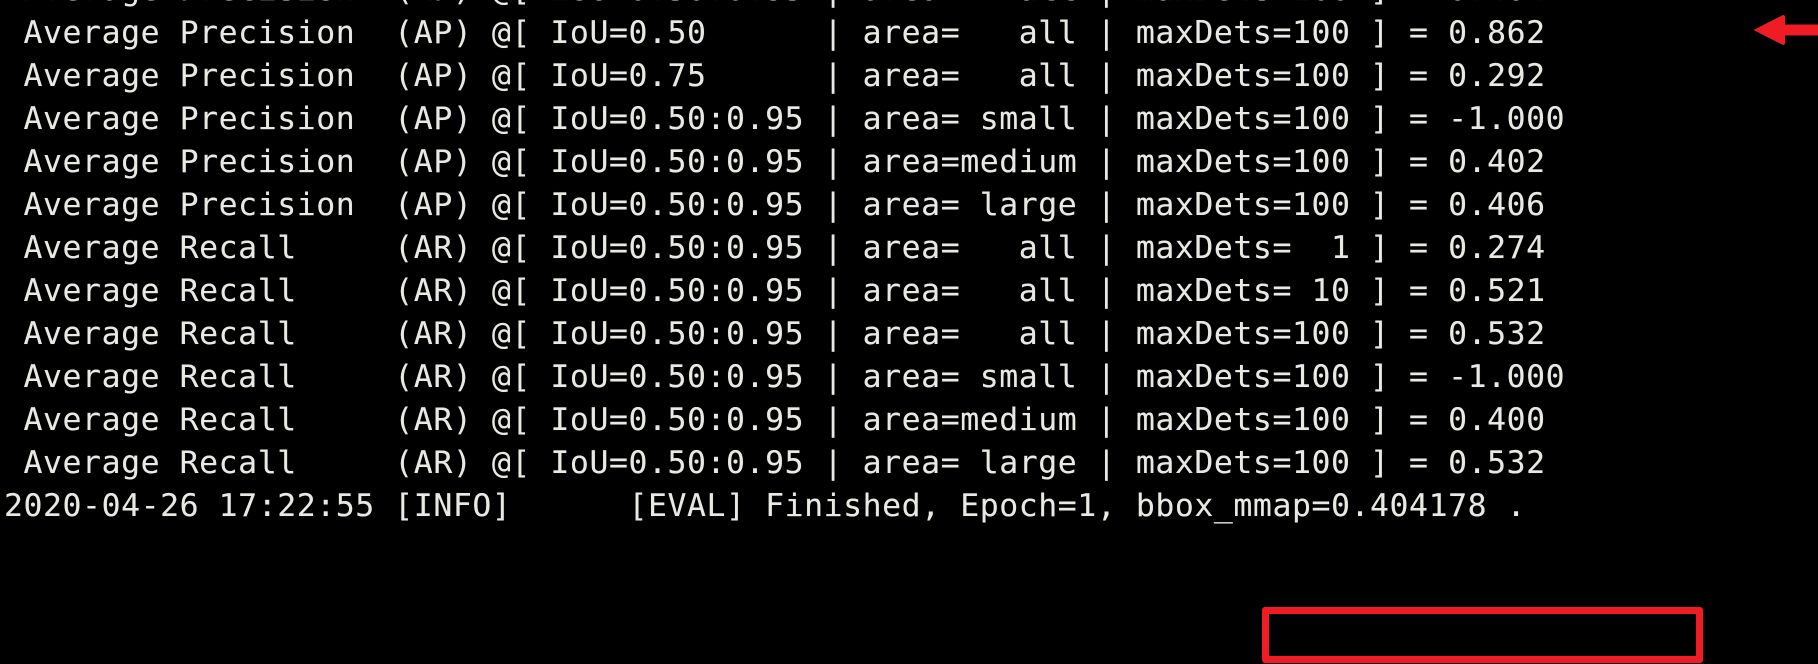  I want to click on rectangle-highlight-icon, so click(1482, 635).